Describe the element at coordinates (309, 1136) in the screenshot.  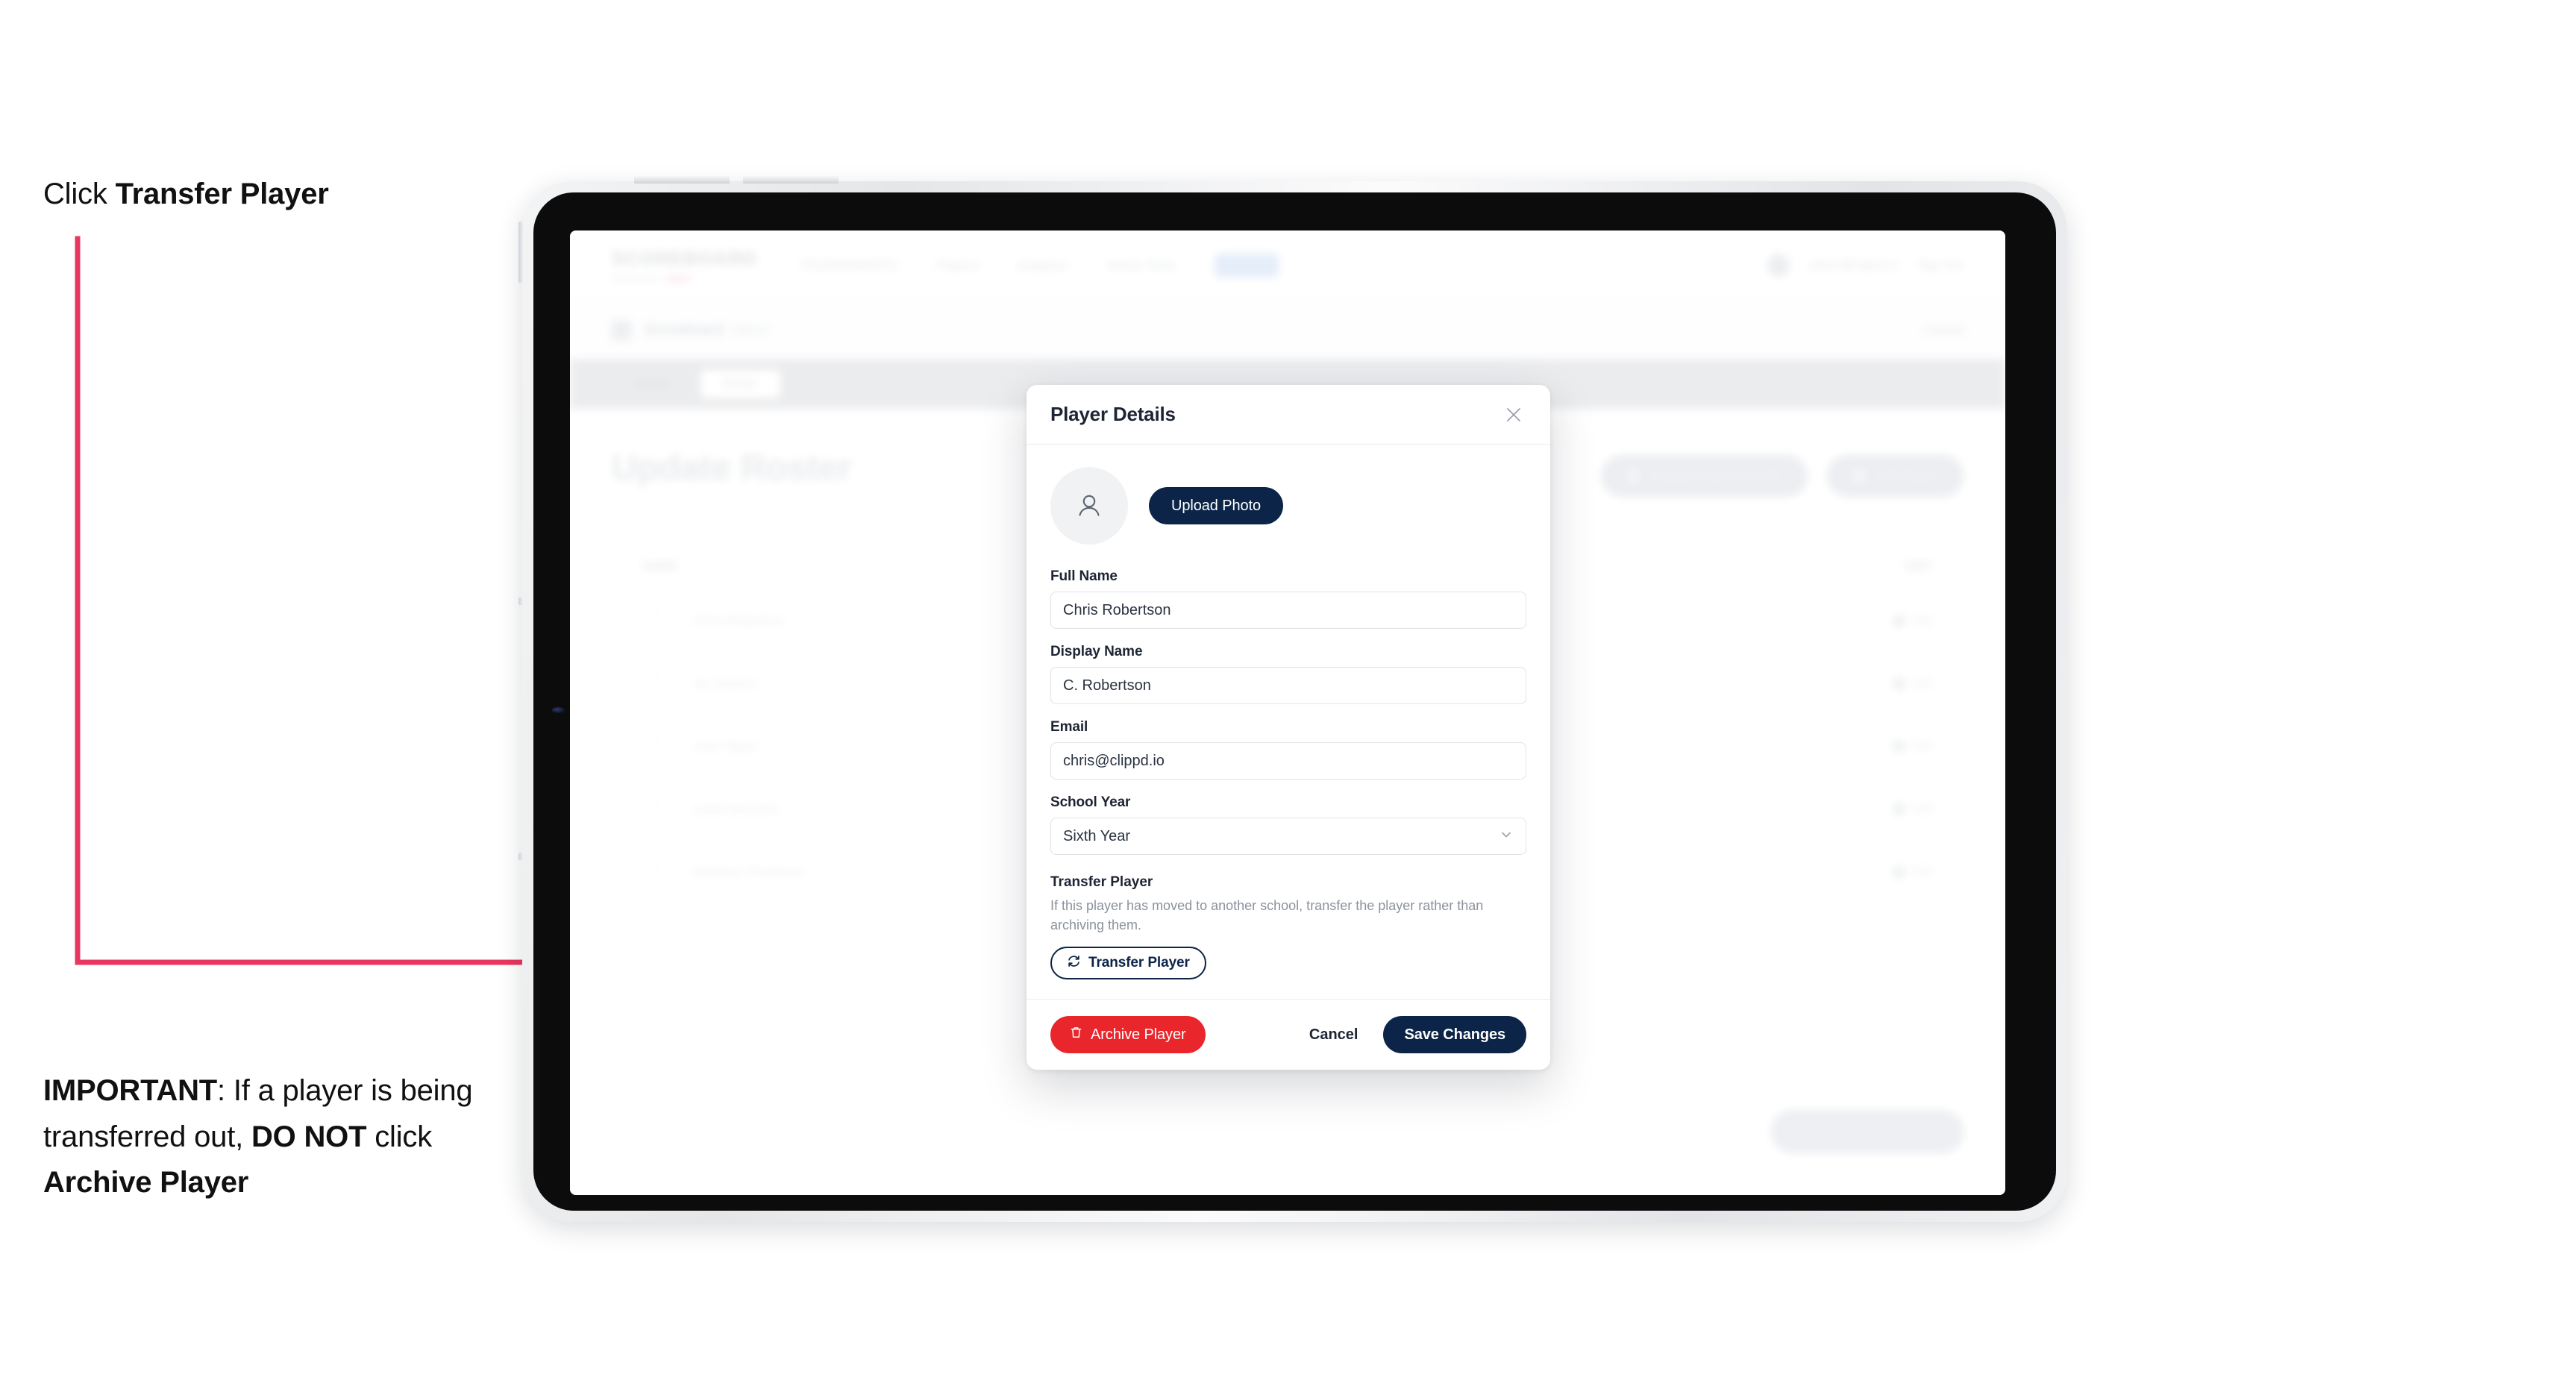
I see `annotation-bottom-do-not: DO NOT` at that location.